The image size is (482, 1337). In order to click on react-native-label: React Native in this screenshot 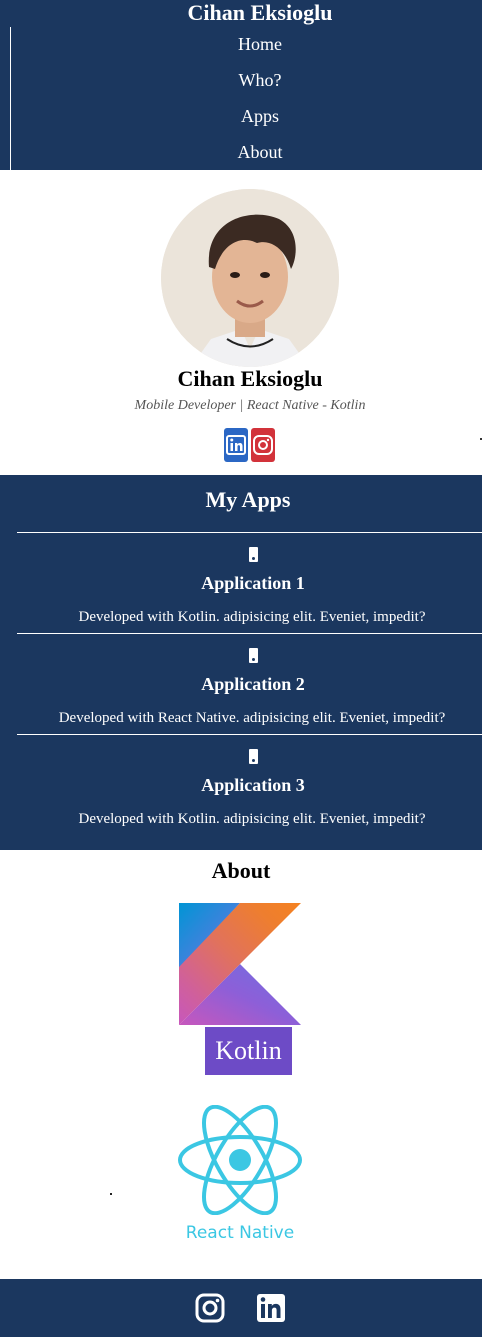, I will do `click(240, 1233)`.